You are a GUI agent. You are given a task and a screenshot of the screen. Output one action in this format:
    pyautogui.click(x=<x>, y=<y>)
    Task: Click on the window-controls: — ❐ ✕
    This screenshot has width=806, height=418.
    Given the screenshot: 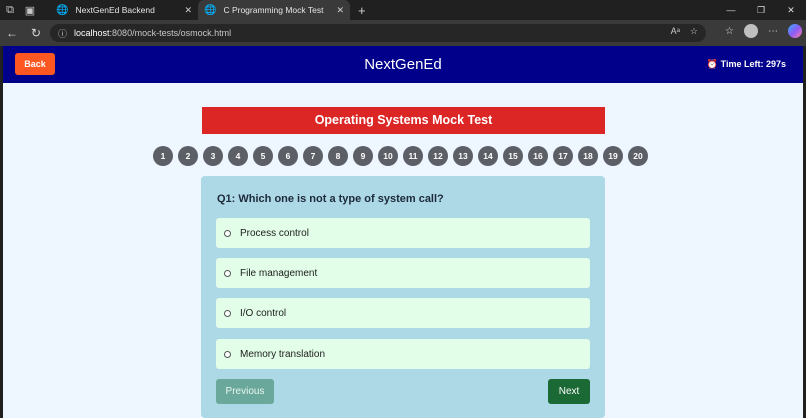 What is the action you would take?
    pyautogui.click(x=761, y=10)
    